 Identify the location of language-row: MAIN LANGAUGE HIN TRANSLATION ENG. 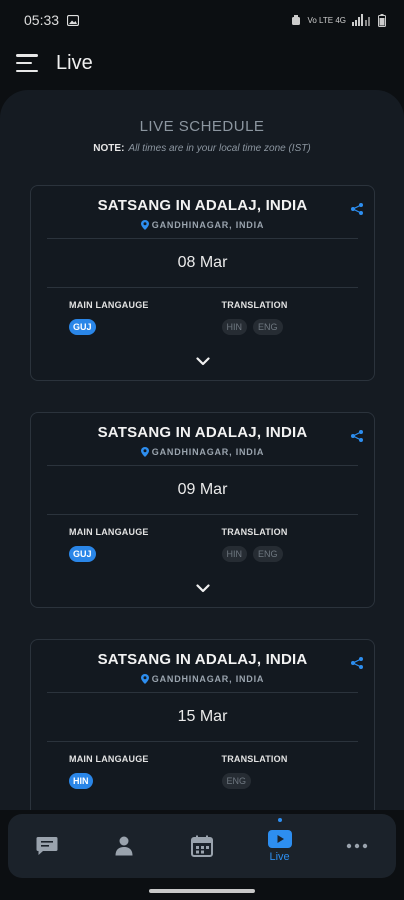
(202, 771).